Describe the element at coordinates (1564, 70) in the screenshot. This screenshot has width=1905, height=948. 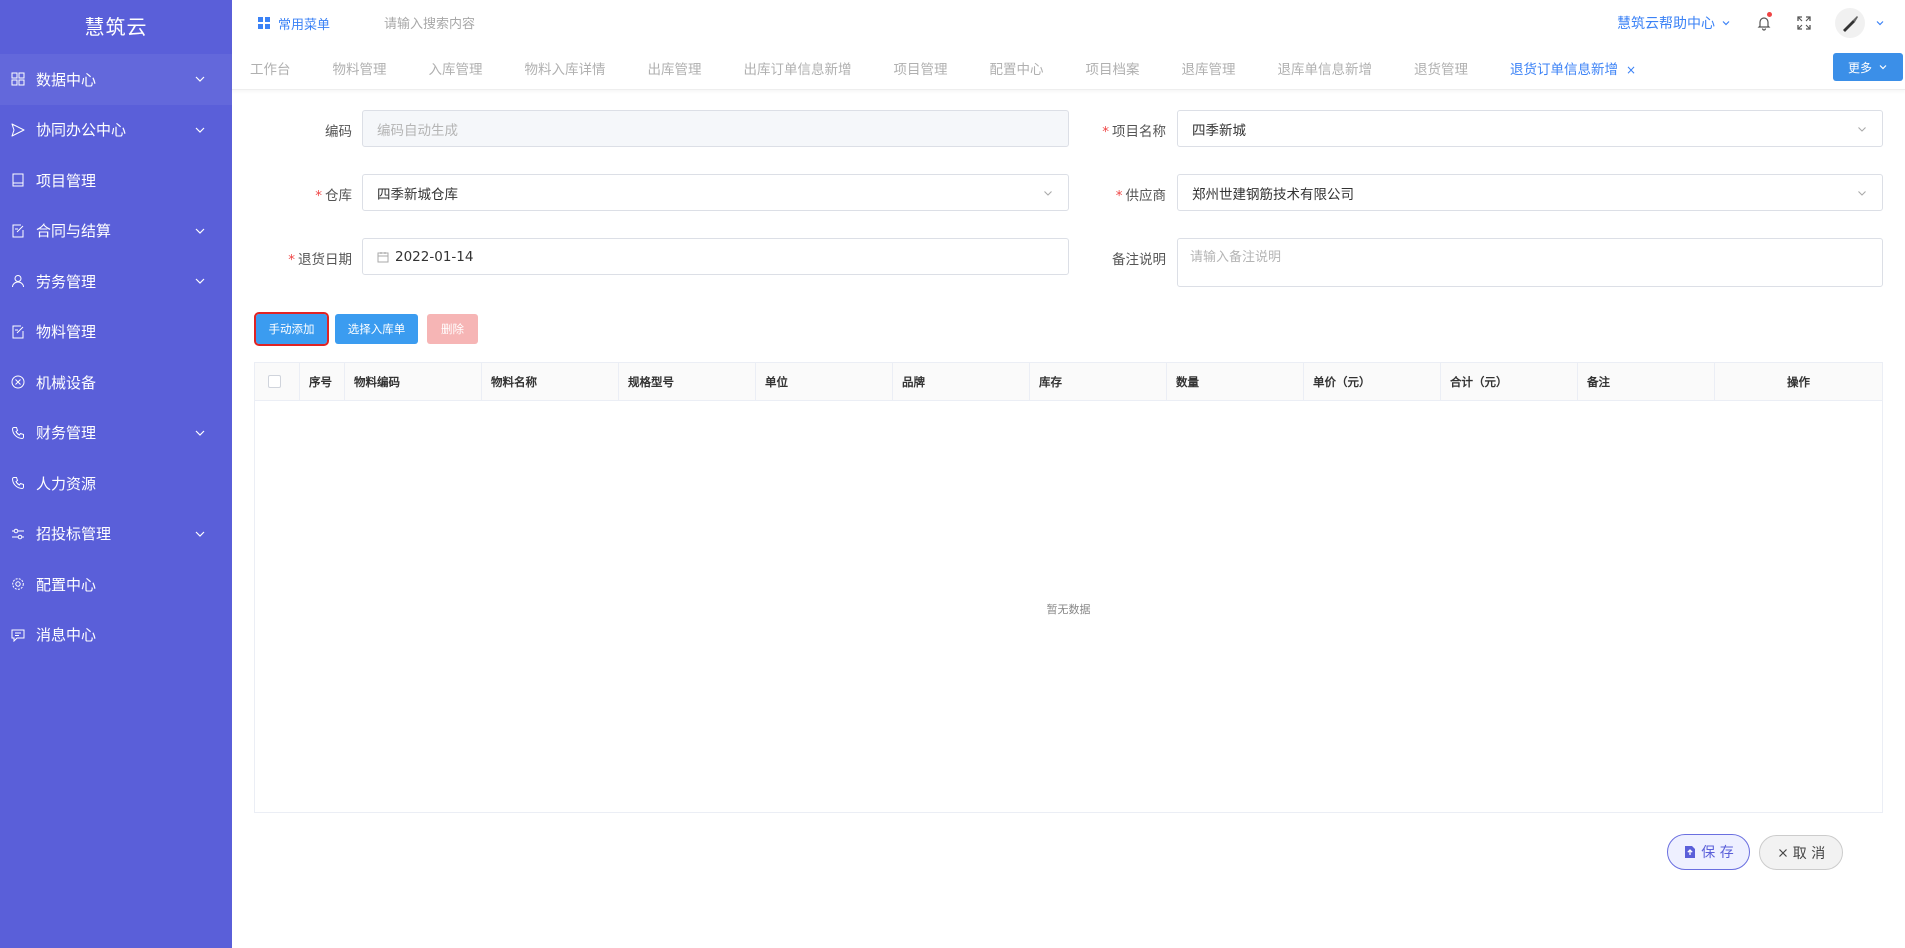
I see `tab-active-label: 退货订单信息新增` at that location.